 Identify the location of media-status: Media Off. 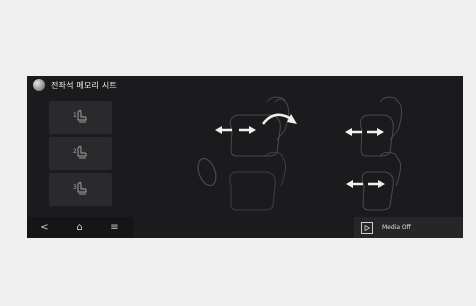
(396, 227).